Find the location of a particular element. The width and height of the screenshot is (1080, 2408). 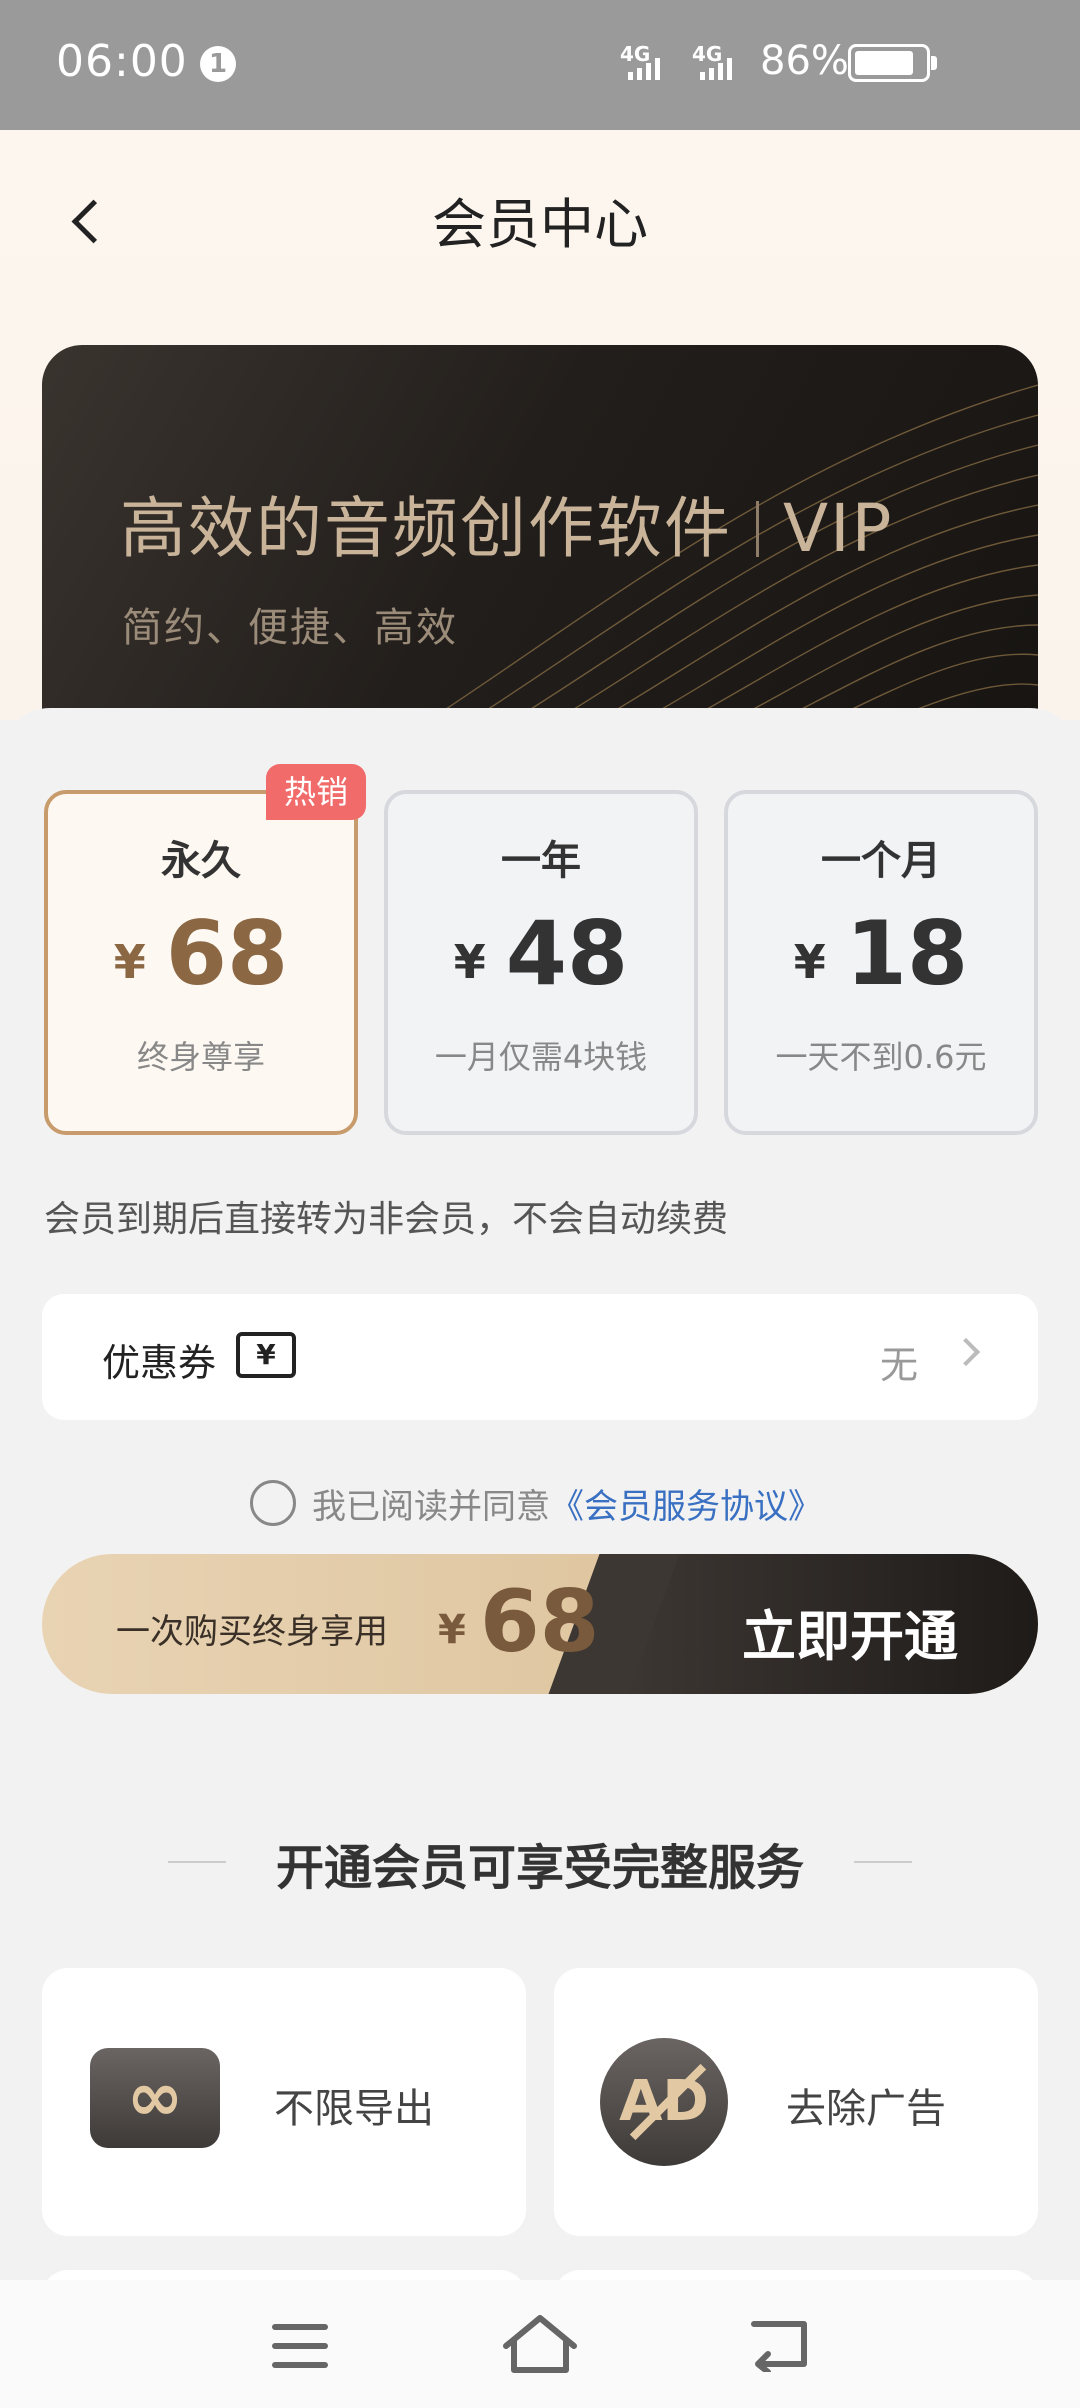

notification-badge-icon: 1 is located at coordinates (218, 64).